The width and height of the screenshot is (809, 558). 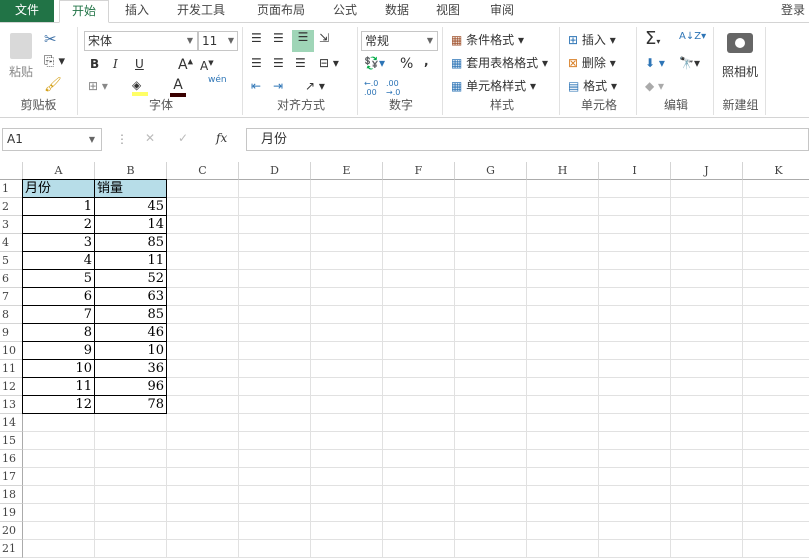 I want to click on cell-J13, so click(x=707, y=405).